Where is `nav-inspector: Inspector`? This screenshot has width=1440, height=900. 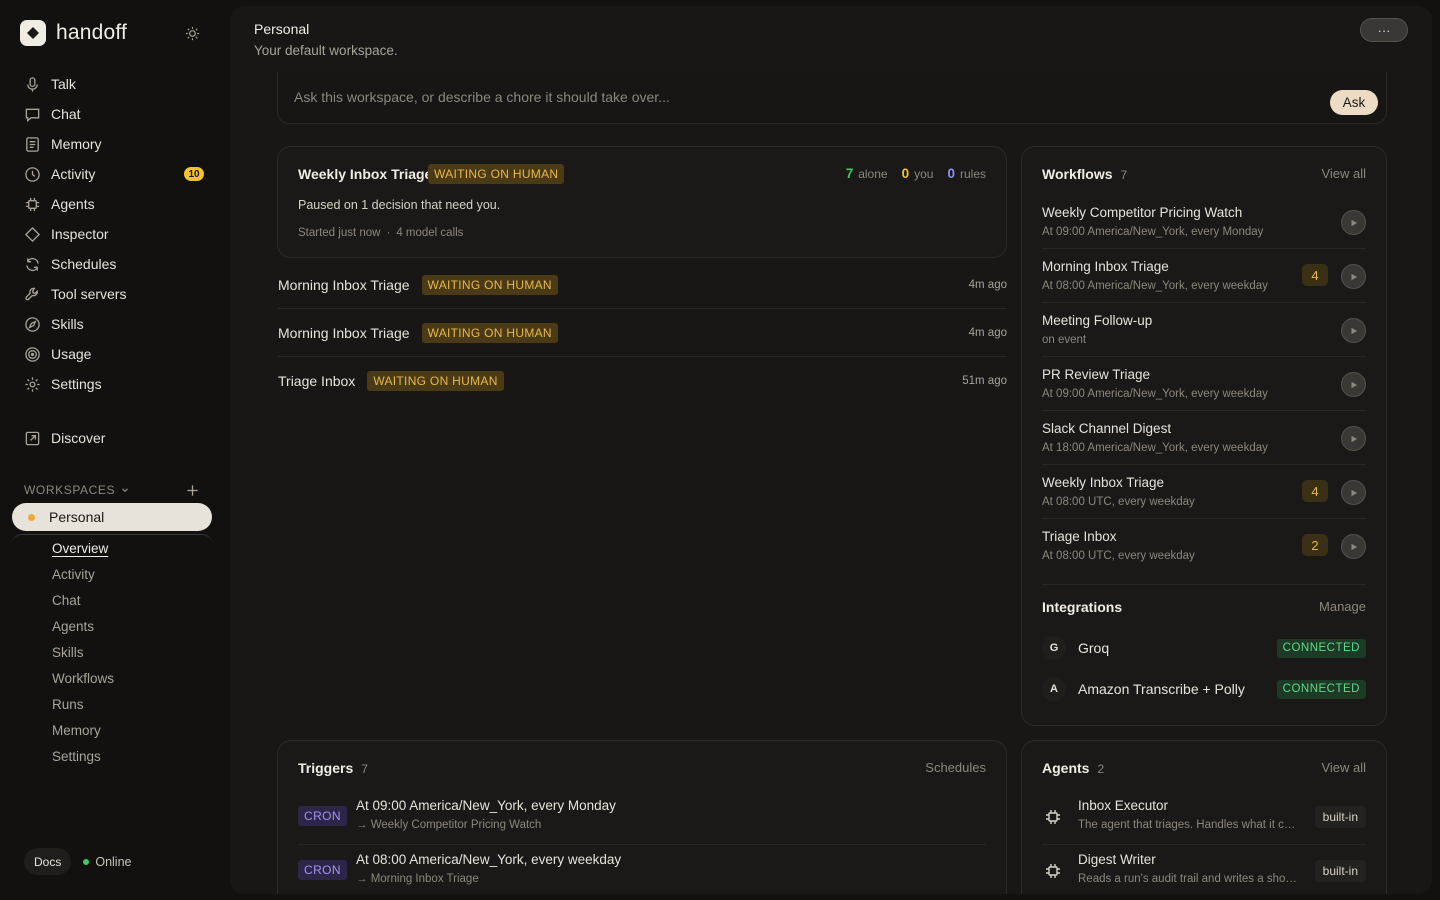 nav-inspector: Inspector is located at coordinates (112, 234).